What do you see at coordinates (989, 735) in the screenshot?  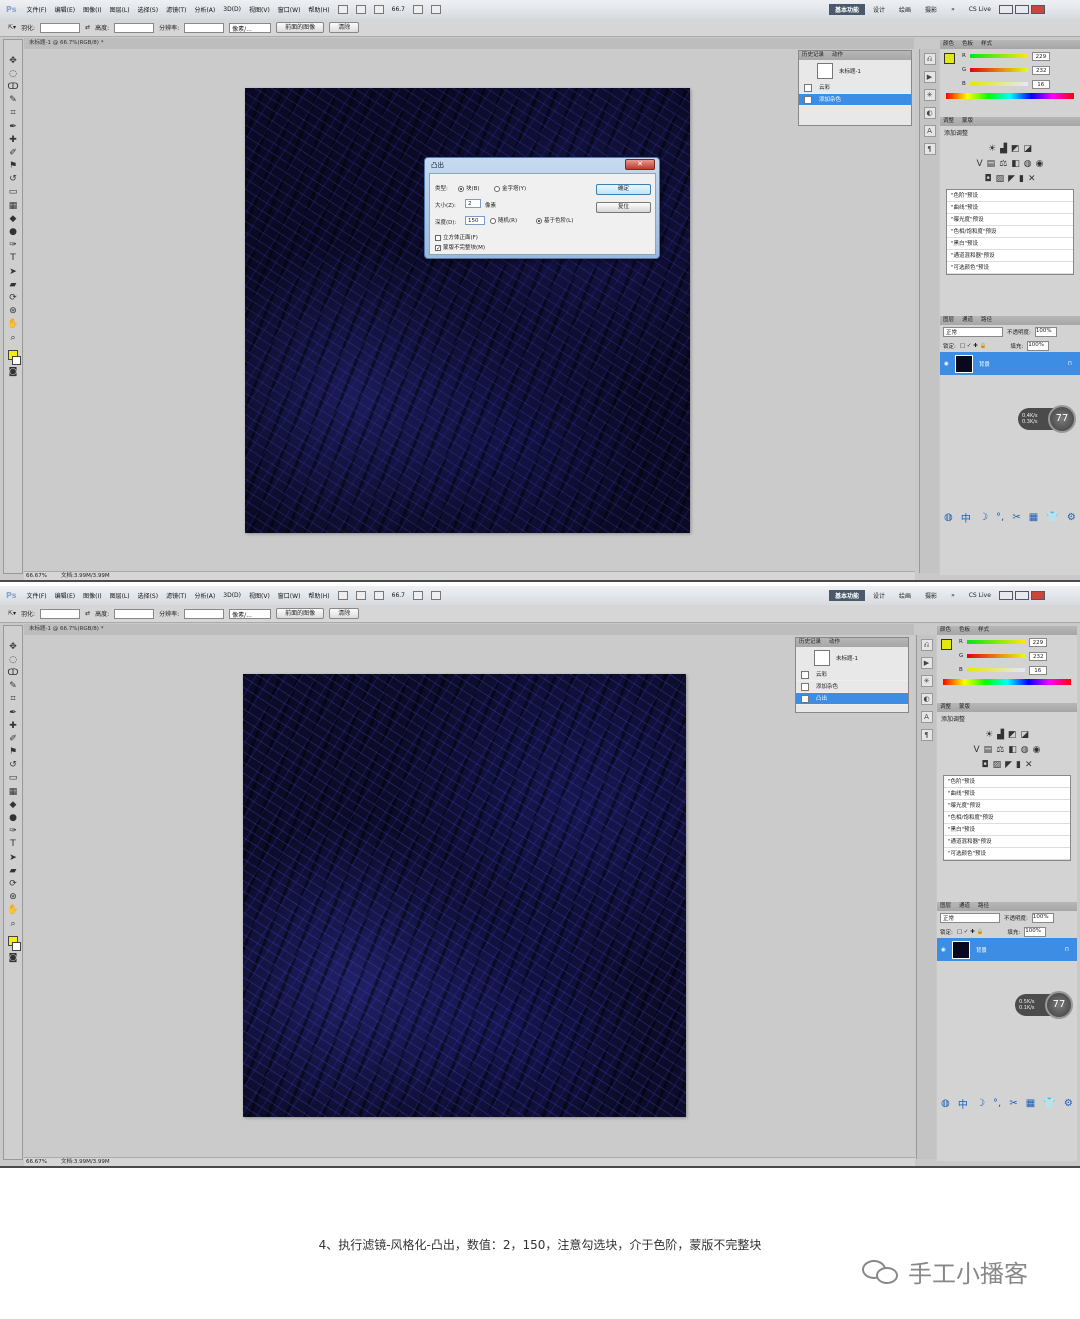 I see `brightness-icon: ☀` at bounding box center [989, 735].